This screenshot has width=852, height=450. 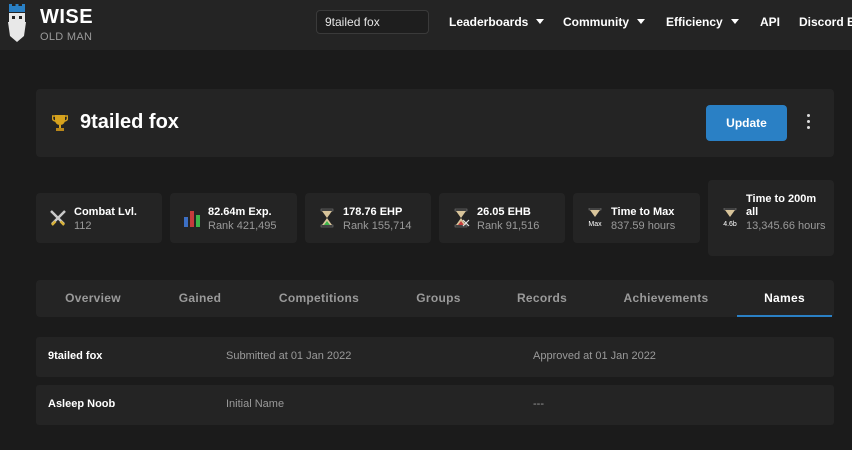 I want to click on more-options-icon, so click(x=808, y=123).